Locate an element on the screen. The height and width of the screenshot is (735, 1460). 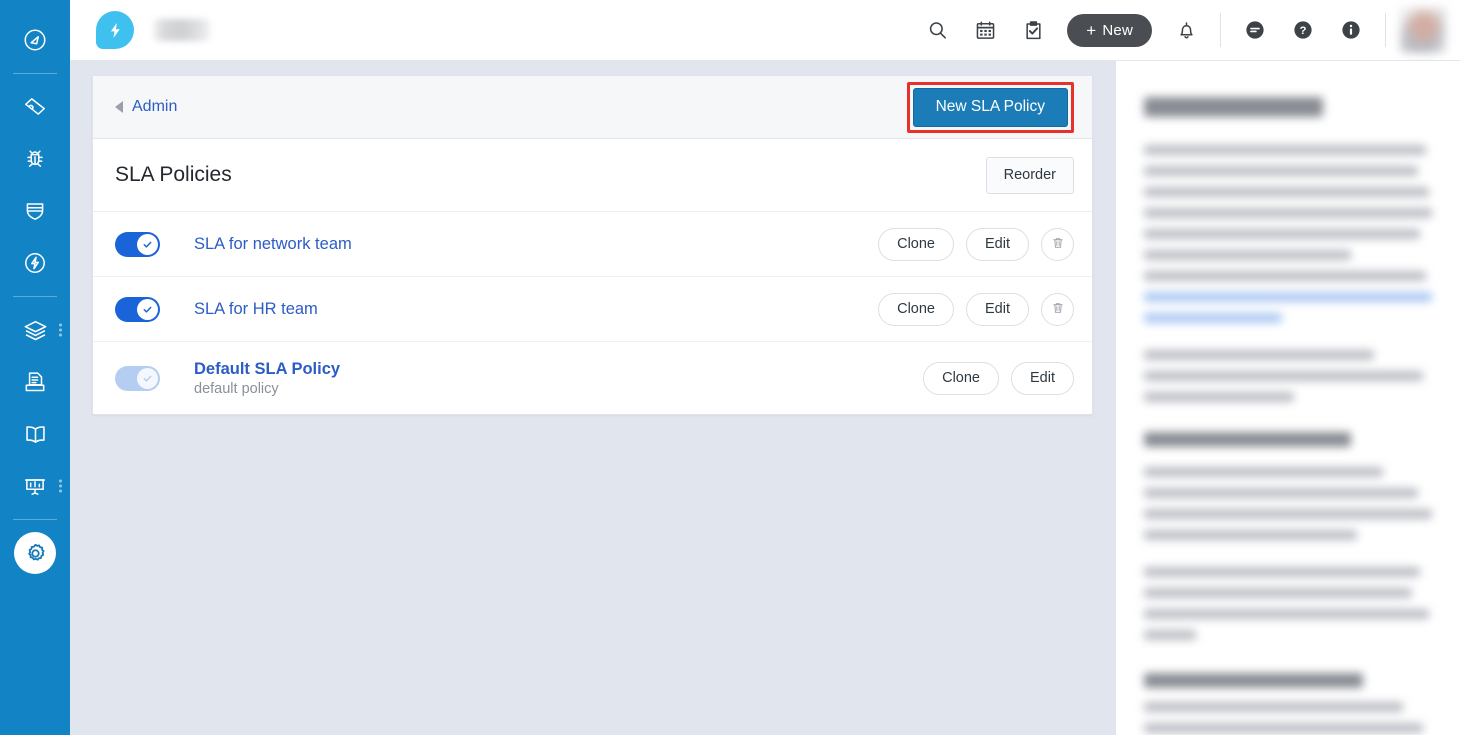
release-icon is located at coordinates (35, 263).